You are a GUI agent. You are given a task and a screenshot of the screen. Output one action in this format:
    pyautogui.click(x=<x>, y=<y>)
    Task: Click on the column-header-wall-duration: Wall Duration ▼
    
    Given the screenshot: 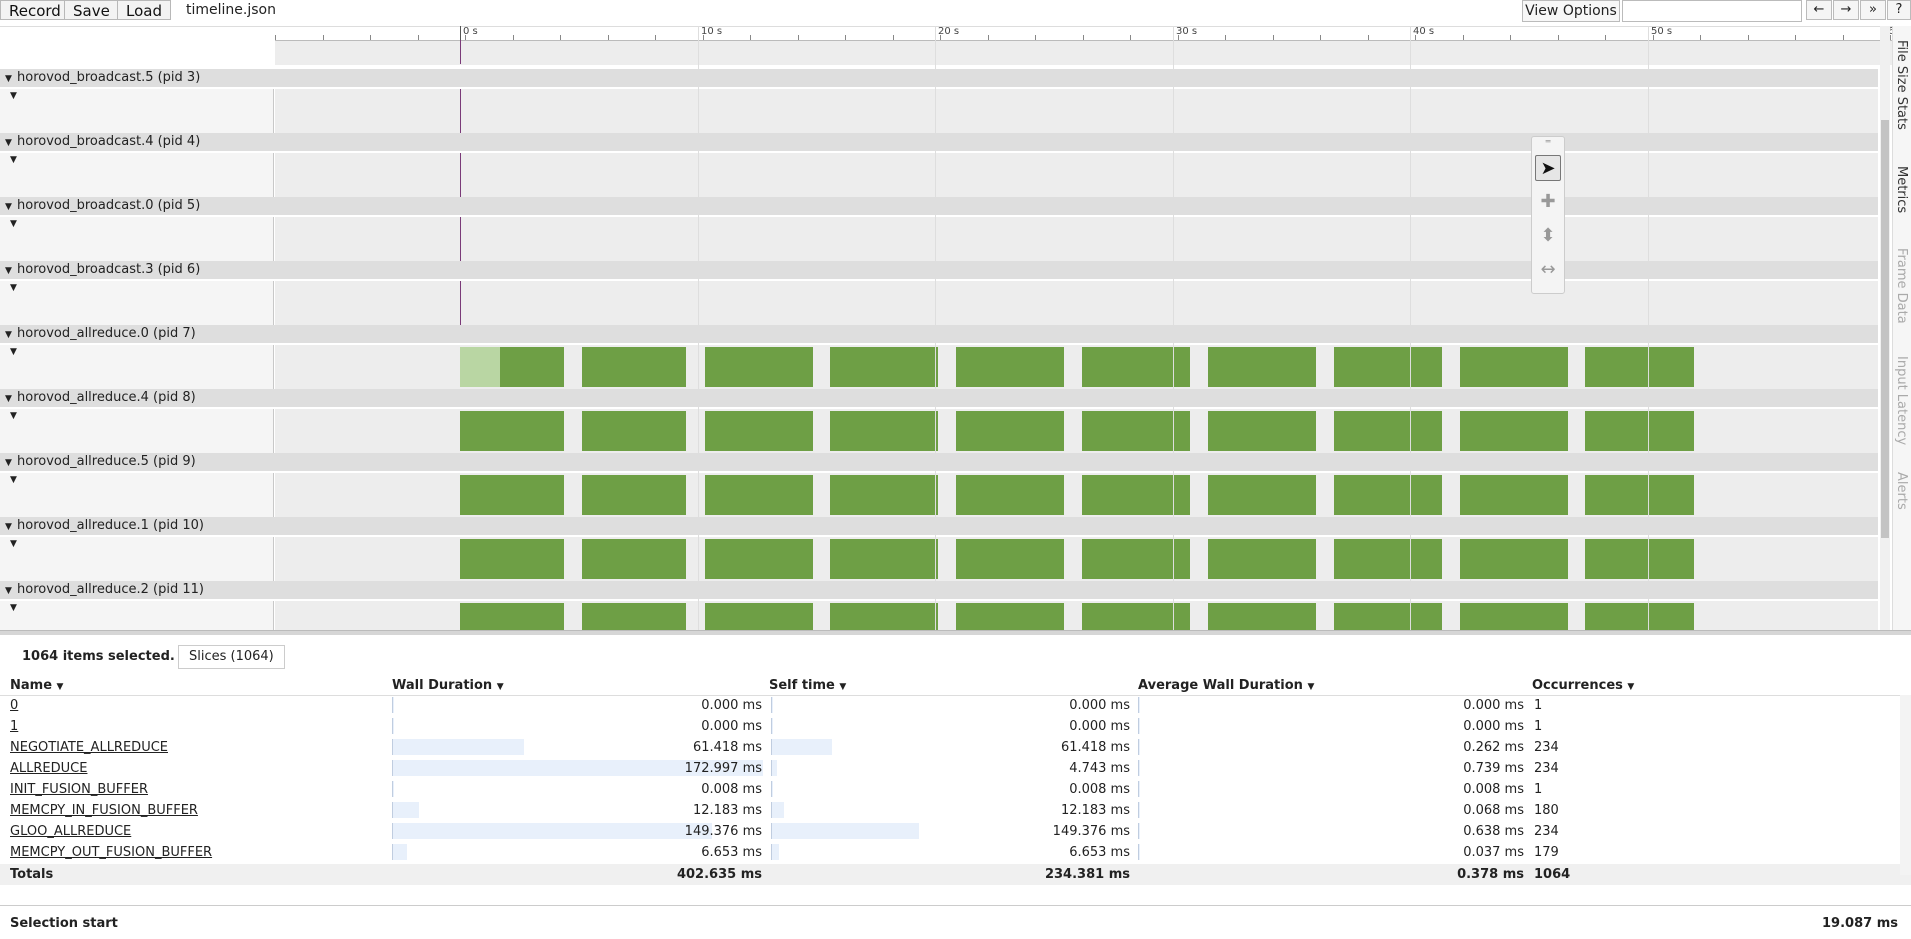 What is the action you would take?
    pyautogui.click(x=448, y=685)
    